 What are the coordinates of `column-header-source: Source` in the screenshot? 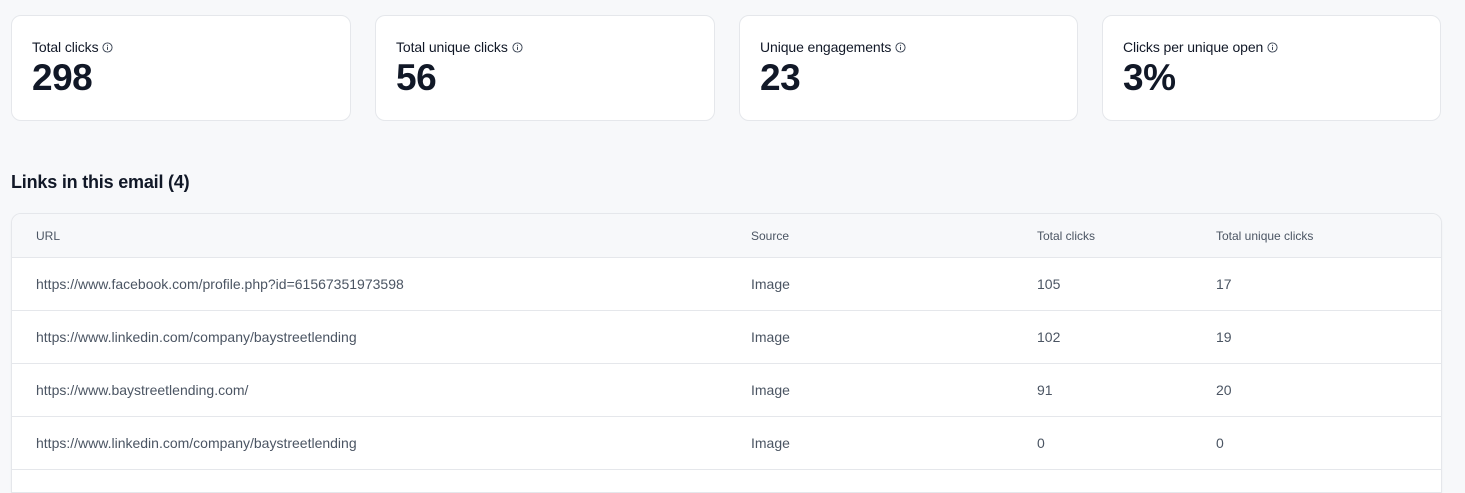 It's located at (770, 236).